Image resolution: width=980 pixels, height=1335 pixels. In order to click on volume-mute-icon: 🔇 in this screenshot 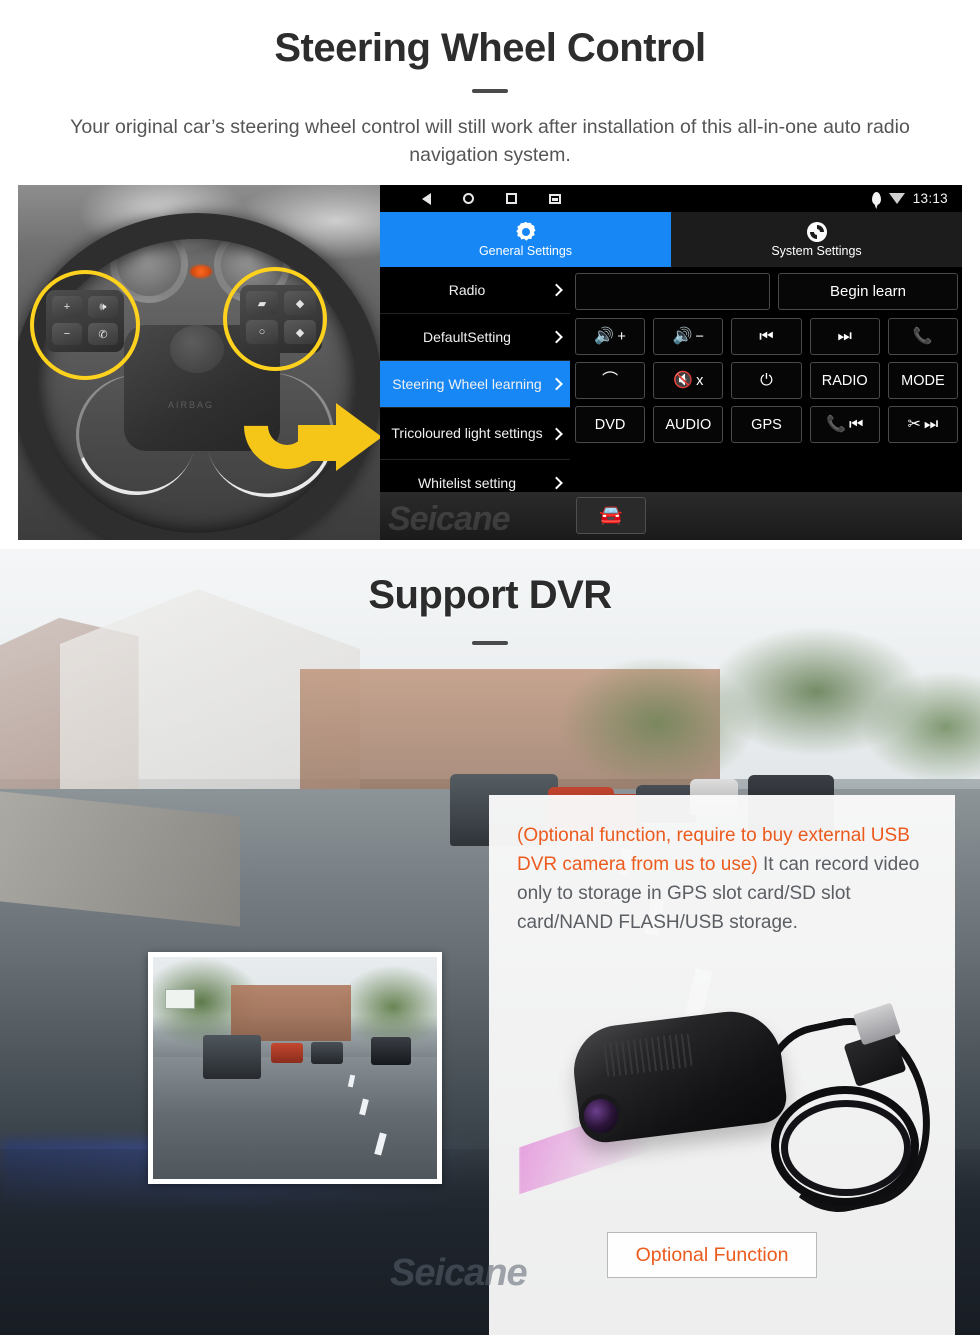, I will do `click(683, 380)`.